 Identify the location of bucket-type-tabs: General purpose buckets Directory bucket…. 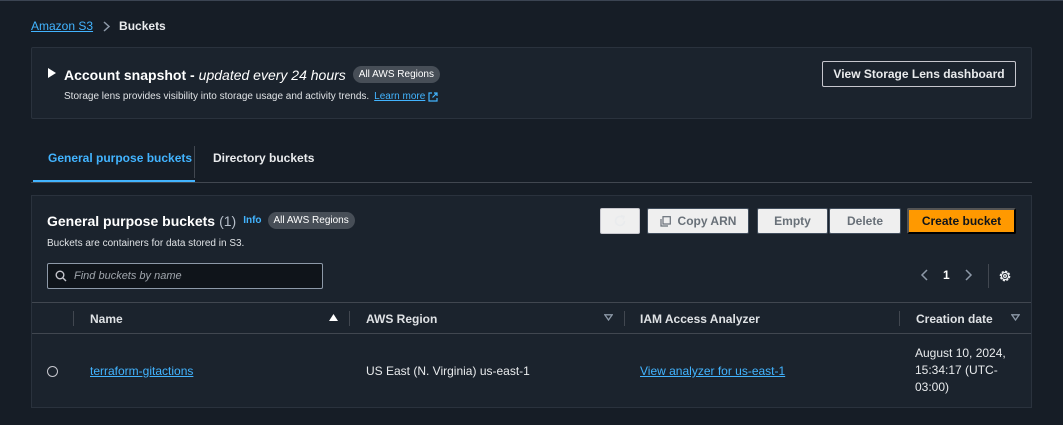
(531, 161).